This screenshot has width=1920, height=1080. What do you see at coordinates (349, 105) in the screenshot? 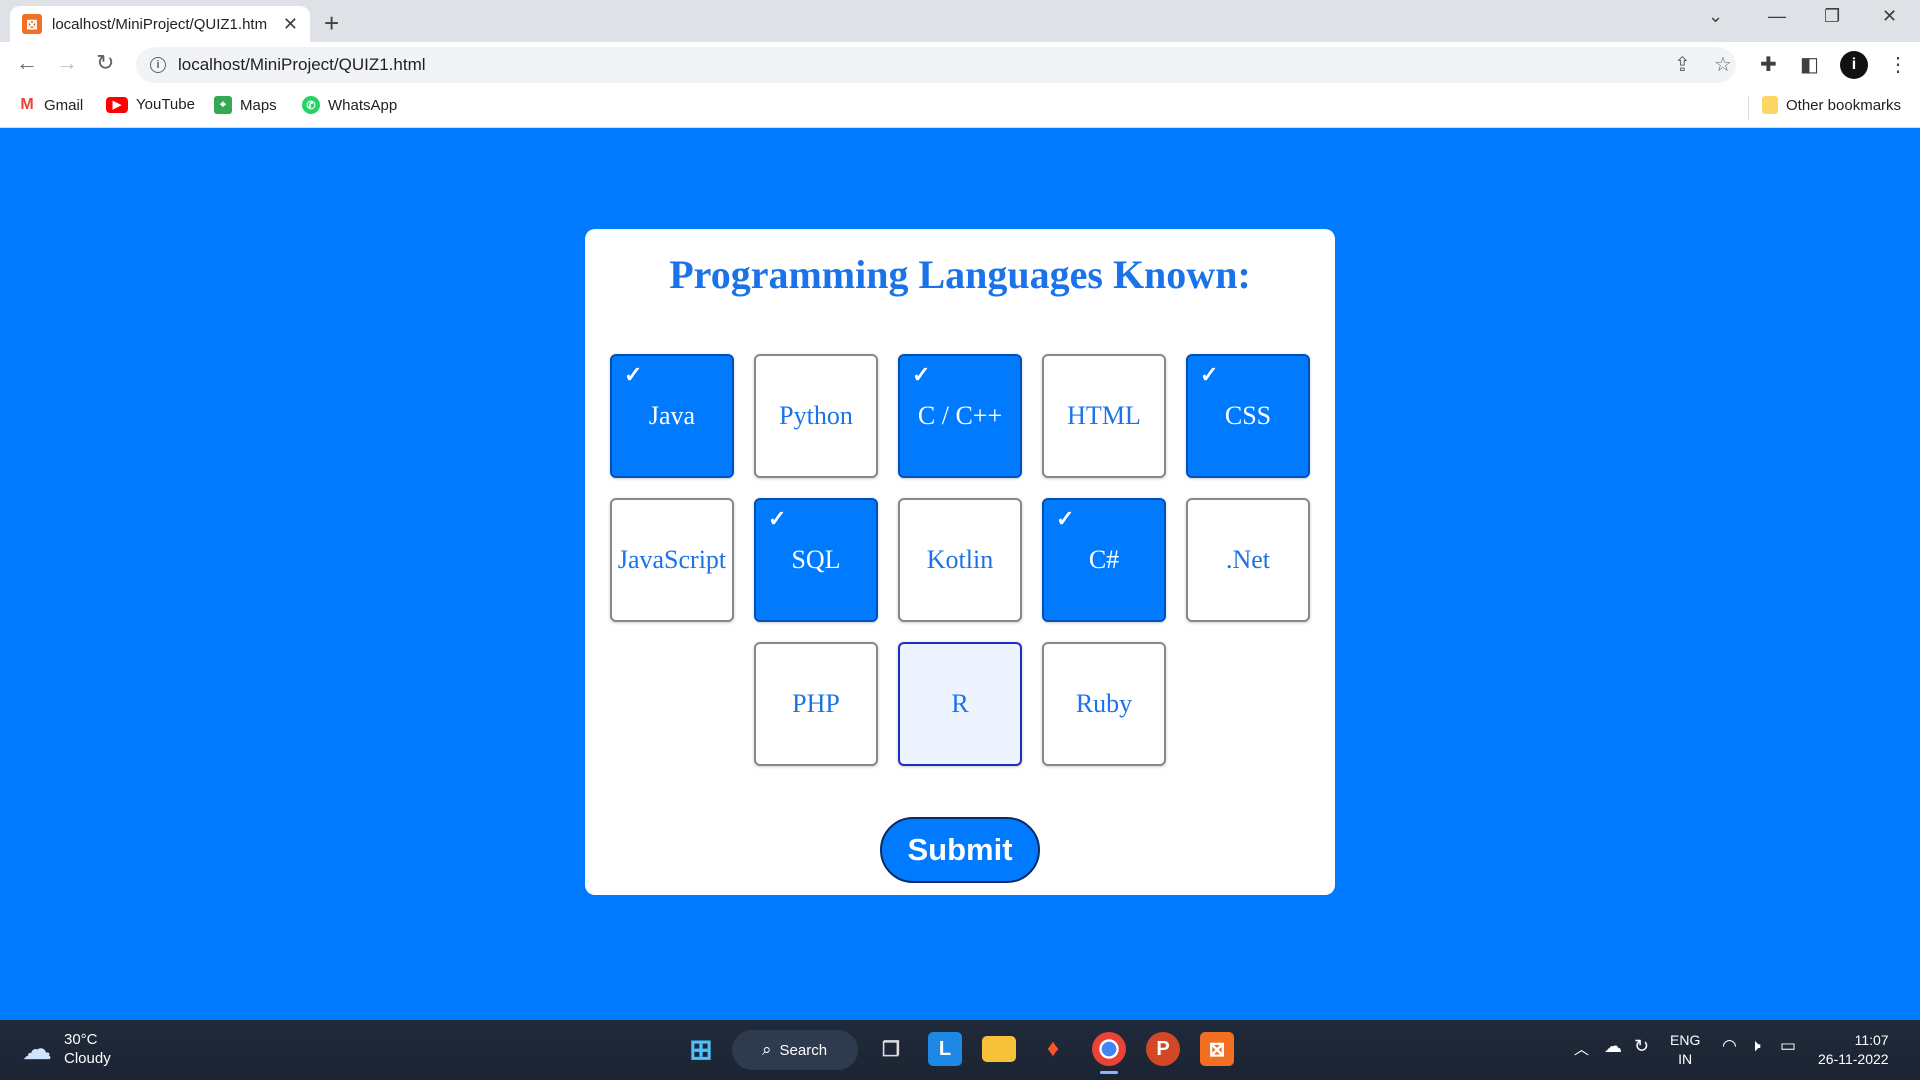
I see `bookmark-whatsapp: ✆ WhatsApp` at bounding box center [349, 105].